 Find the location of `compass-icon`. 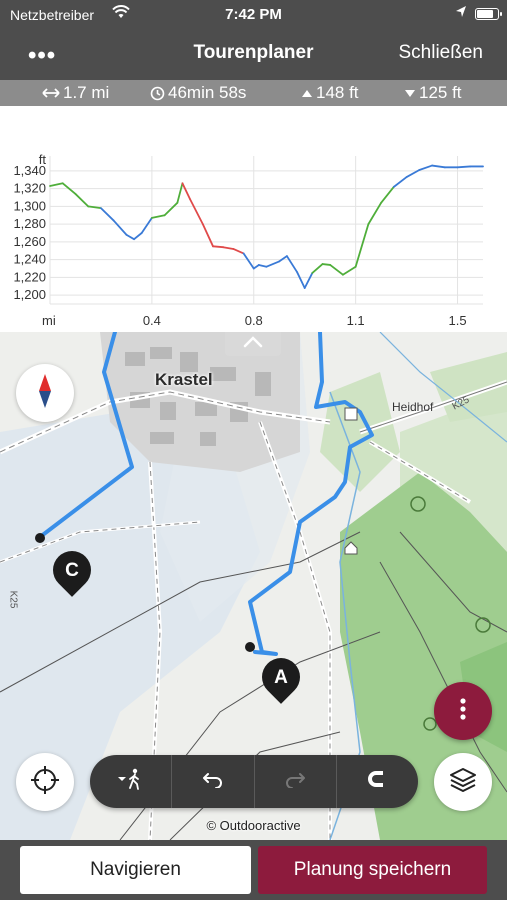

compass-icon is located at coordinates (45, 393).